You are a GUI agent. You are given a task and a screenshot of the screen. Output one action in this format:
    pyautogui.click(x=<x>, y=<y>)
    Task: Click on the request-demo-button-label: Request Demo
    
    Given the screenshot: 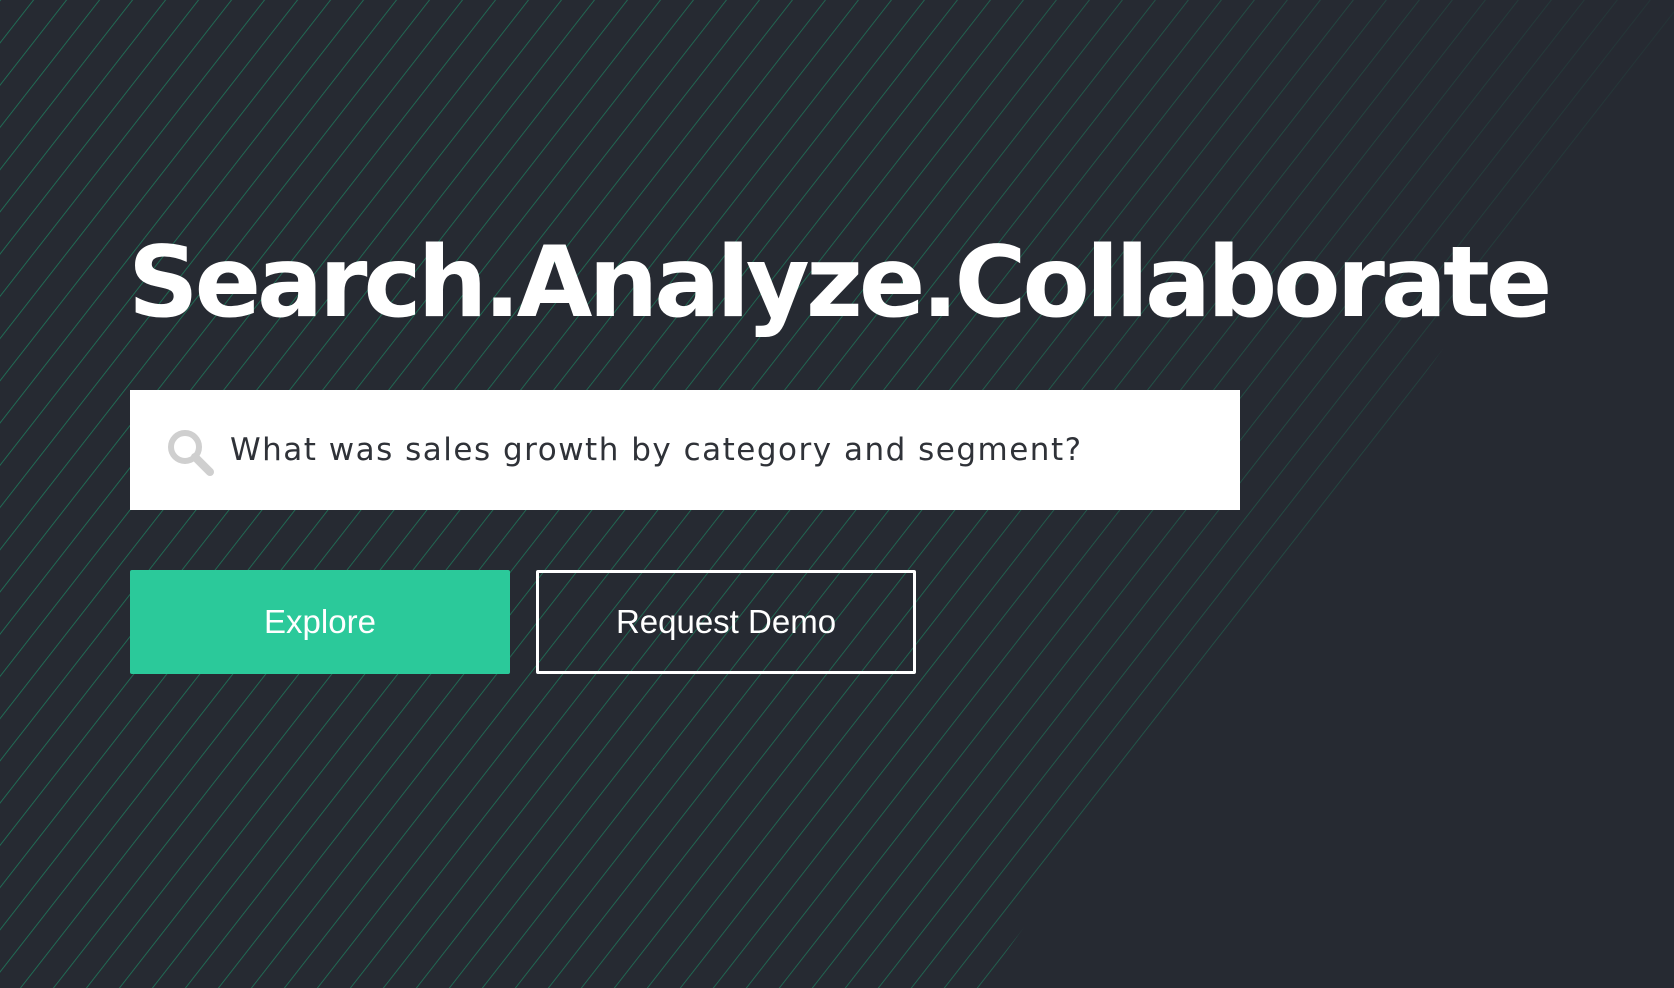 What is the action you would take?
    pyautogui.click(x=726, y=621)
    